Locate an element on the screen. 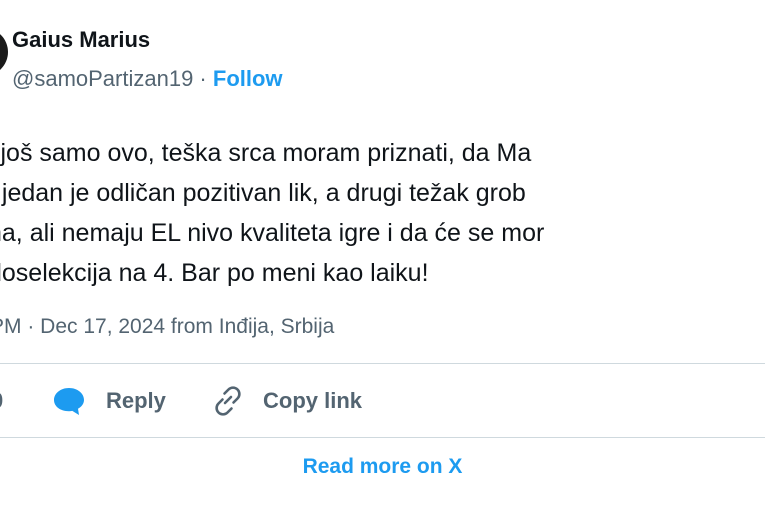  avatar is located at coordinates (4, 52).